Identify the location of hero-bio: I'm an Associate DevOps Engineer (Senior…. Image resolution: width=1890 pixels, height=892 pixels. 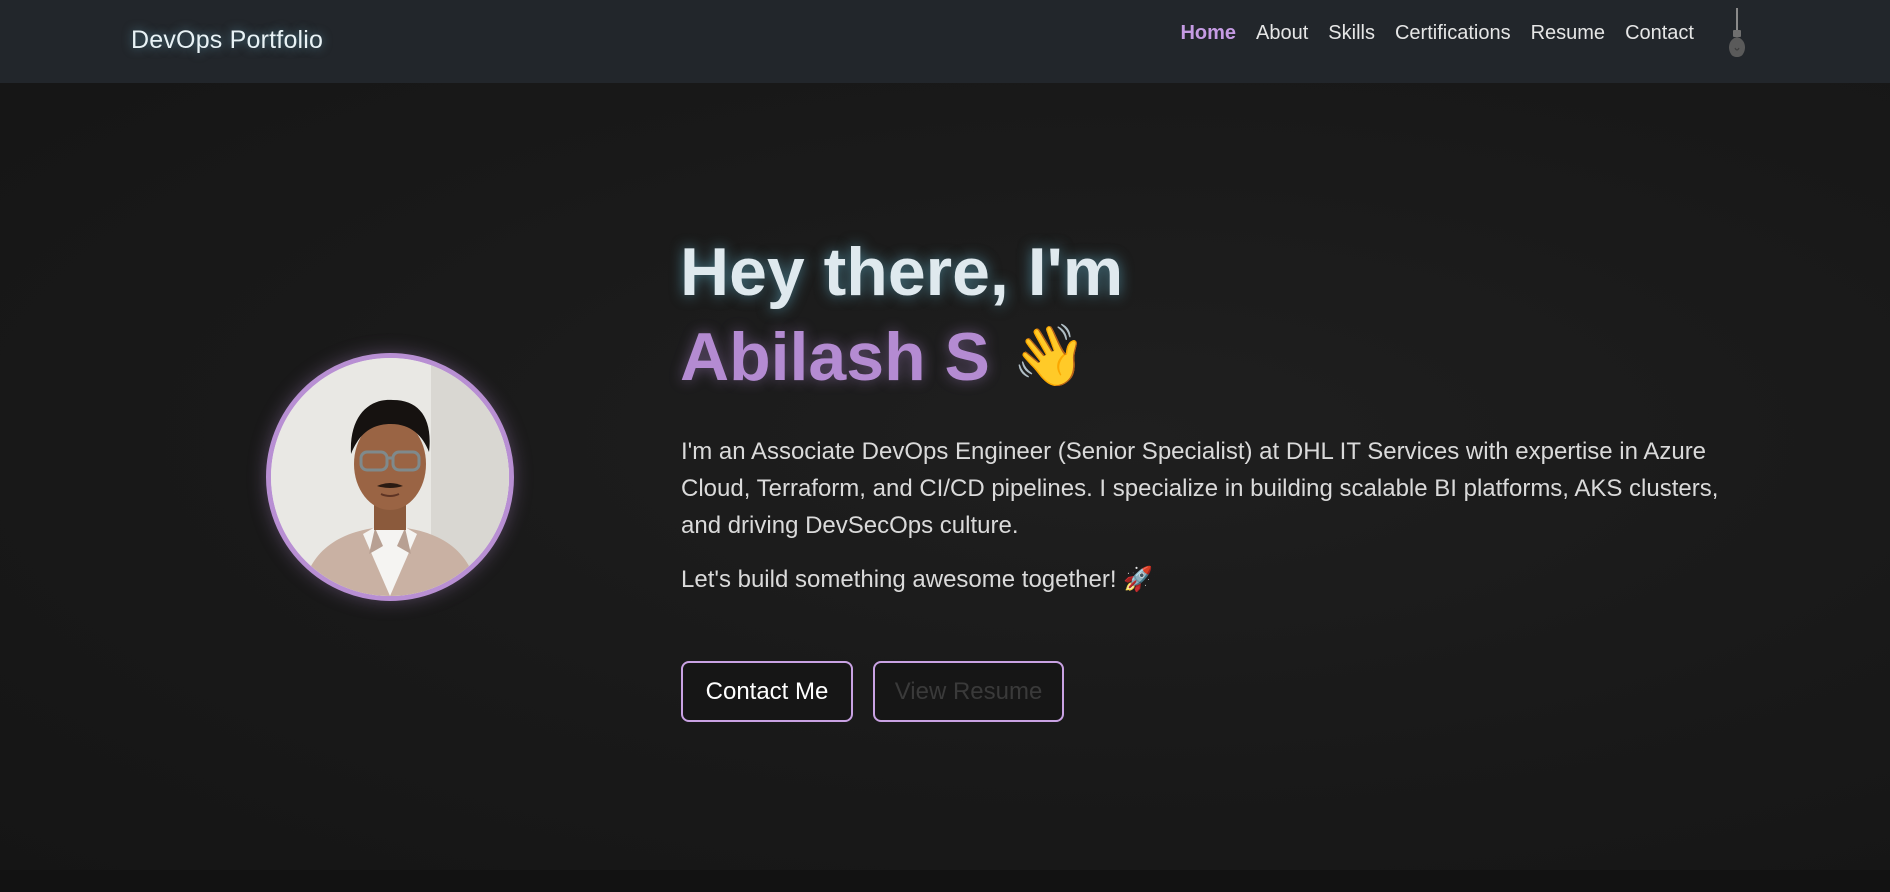
(1200, 488).